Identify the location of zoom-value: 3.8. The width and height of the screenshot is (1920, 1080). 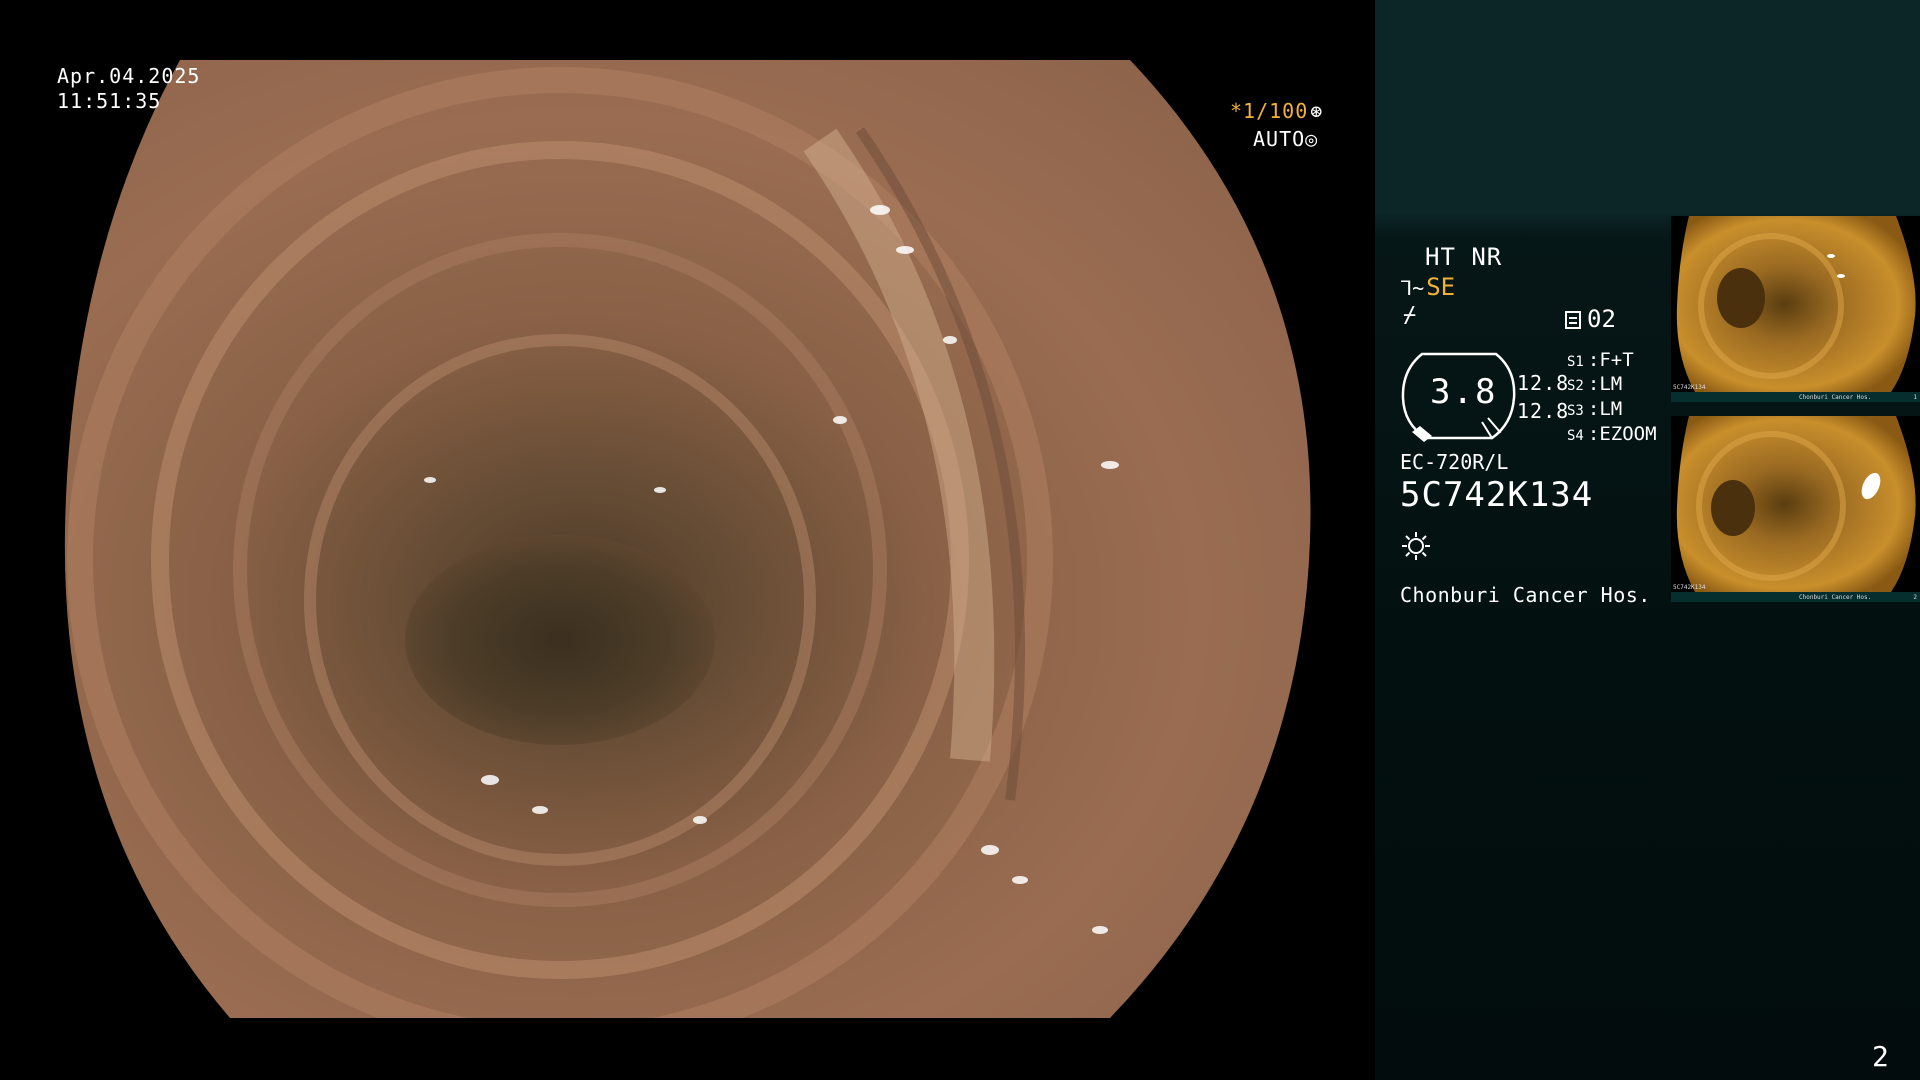
(1464, 392).